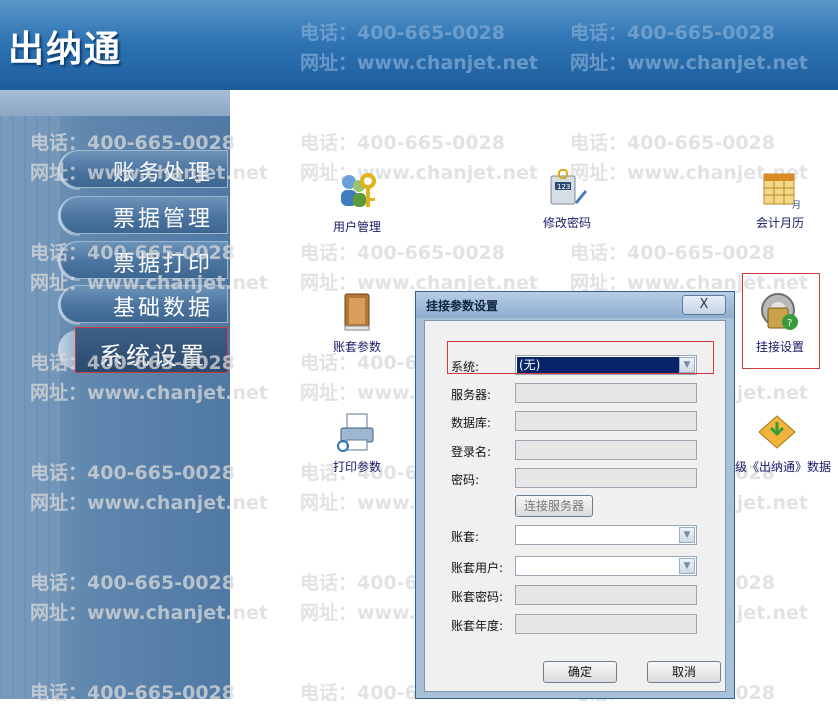 The height and width of the screenshot is (705, 838). What do you see at coordinates (471, 423) in the screenshot?
I see `field-label: 数据库:` at bounding box center [471, 423].